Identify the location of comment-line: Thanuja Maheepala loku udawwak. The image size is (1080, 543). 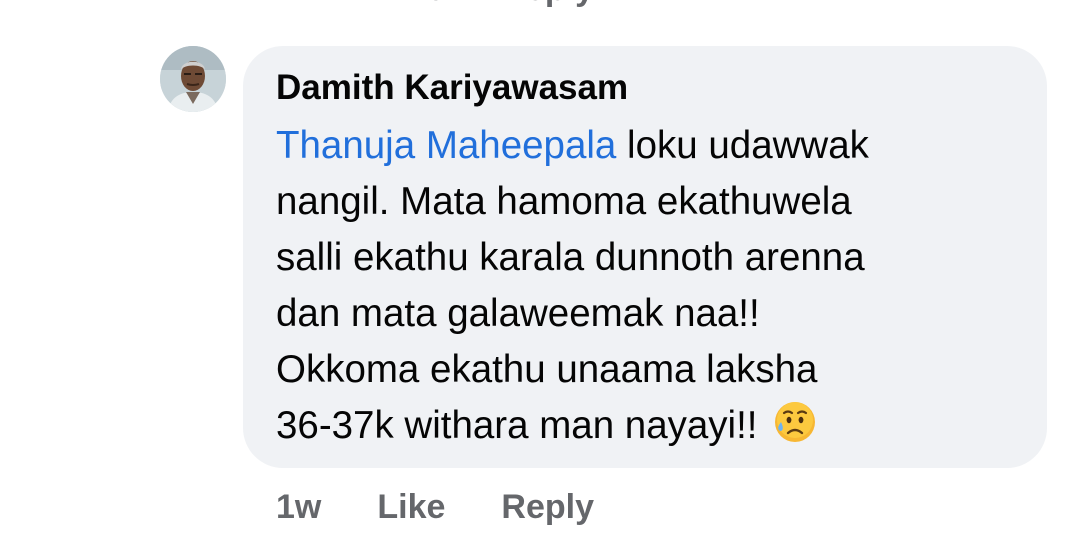
(626, 146).